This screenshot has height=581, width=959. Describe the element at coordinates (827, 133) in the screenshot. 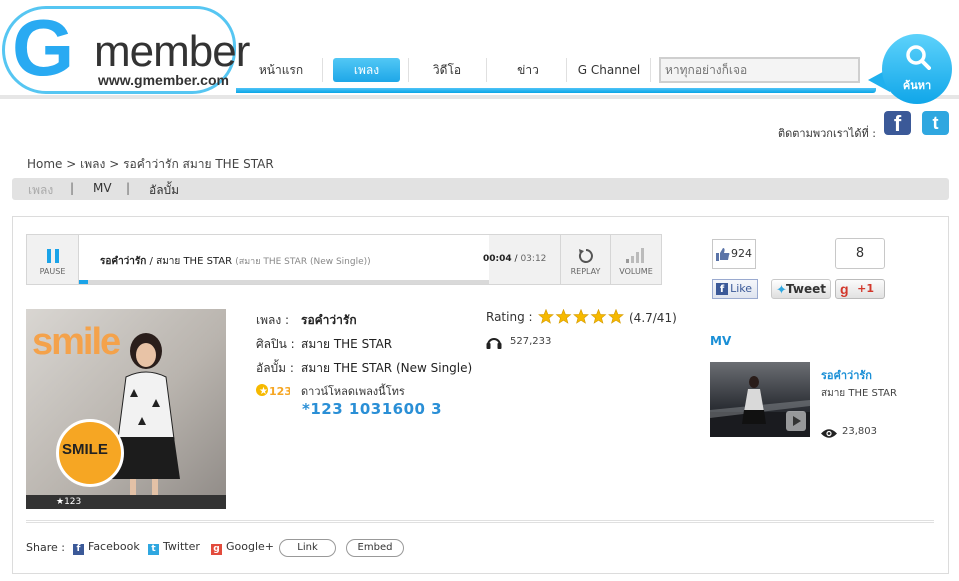

I see `follow-us-label: ติดตามพวกเราได้ที่ :` at that location.